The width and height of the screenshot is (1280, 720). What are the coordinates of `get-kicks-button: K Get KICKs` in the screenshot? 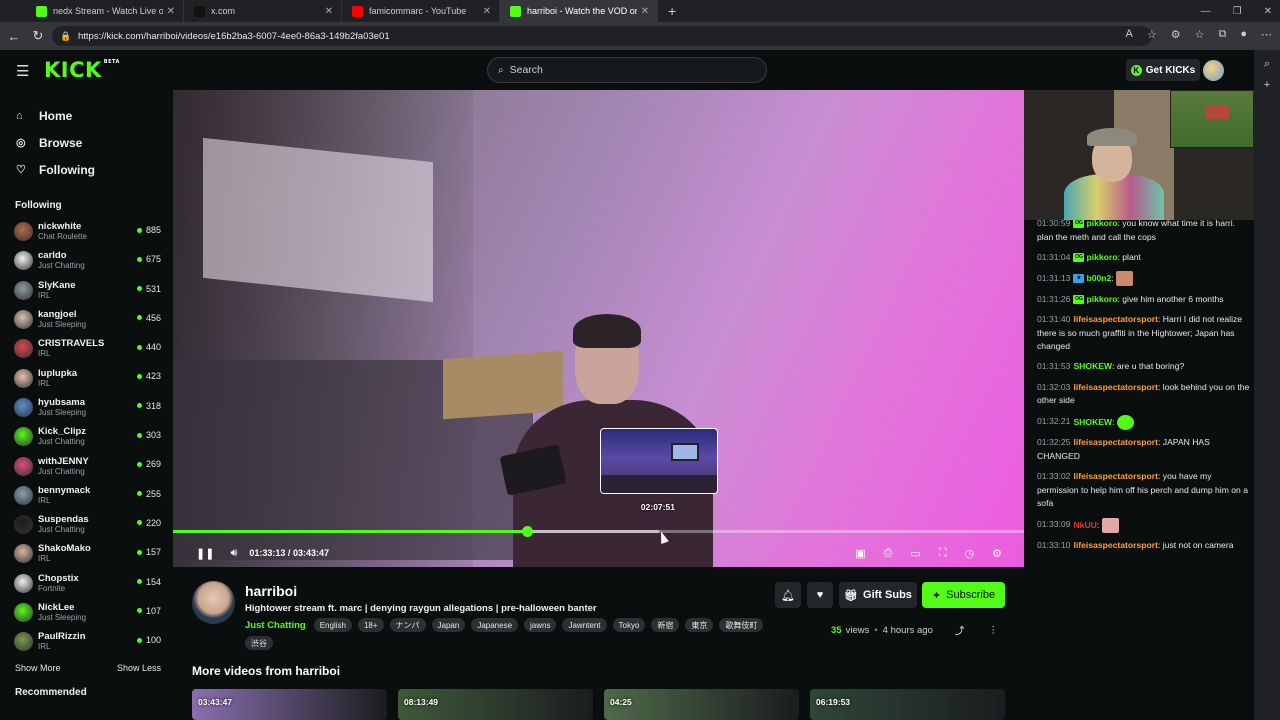 It's located at (1163, 70).